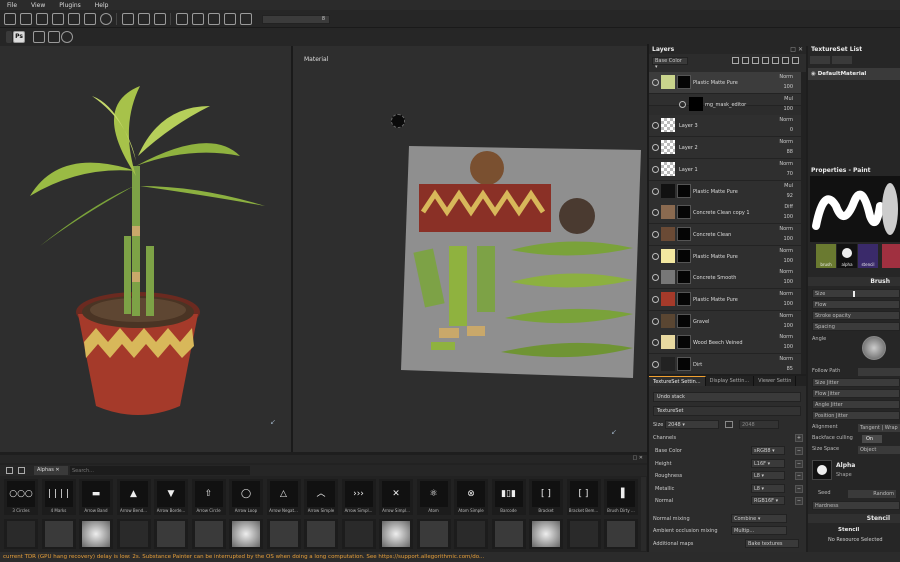 Image resolution: width=900 pixels, height=562 pixels. I want to click on layer-opacity: 0, so click(791, 130).